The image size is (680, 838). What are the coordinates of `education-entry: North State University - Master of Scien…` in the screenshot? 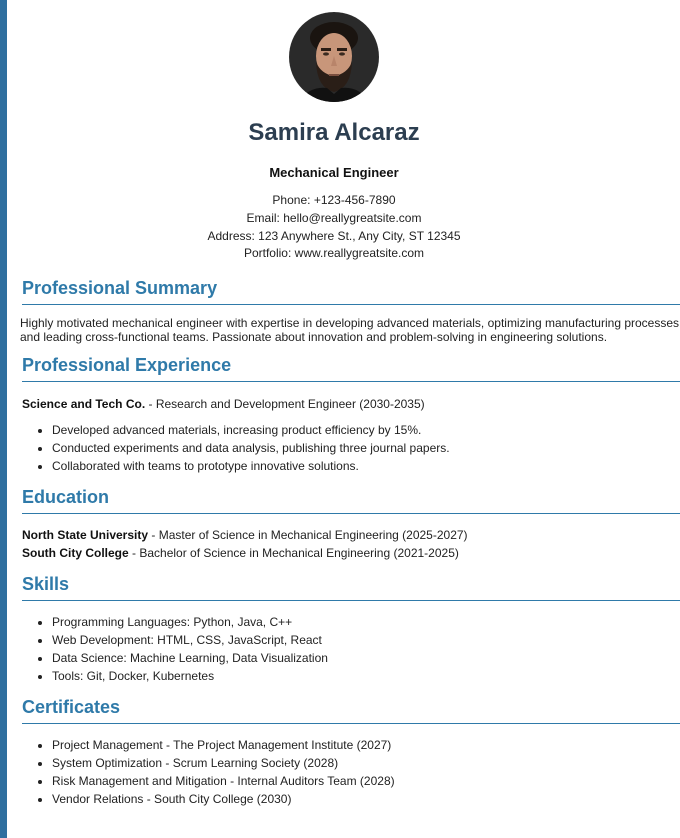 It's located at (351, 535).